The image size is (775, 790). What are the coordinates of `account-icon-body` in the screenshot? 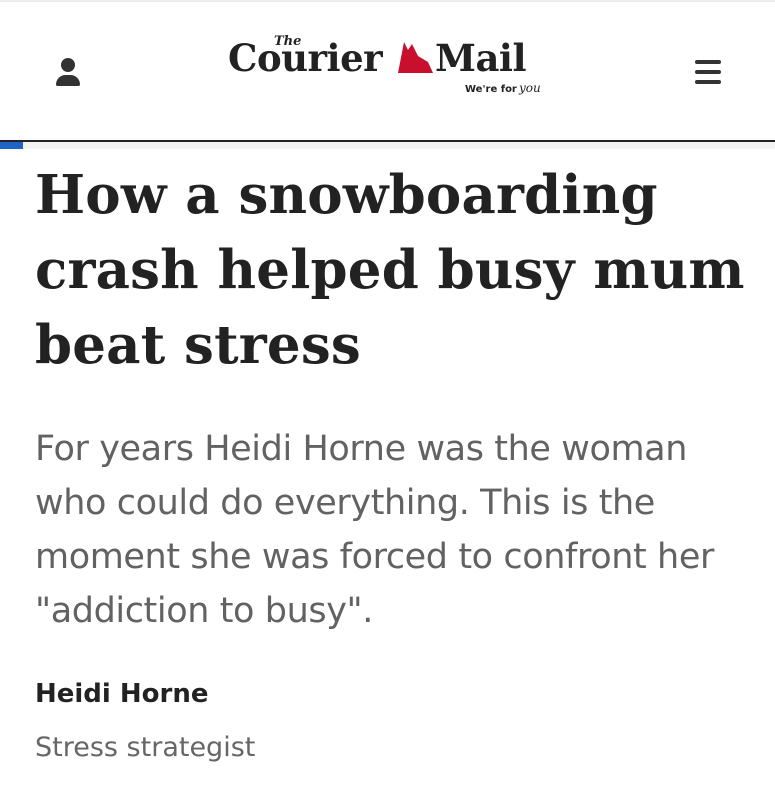 It's located at (68, 80).